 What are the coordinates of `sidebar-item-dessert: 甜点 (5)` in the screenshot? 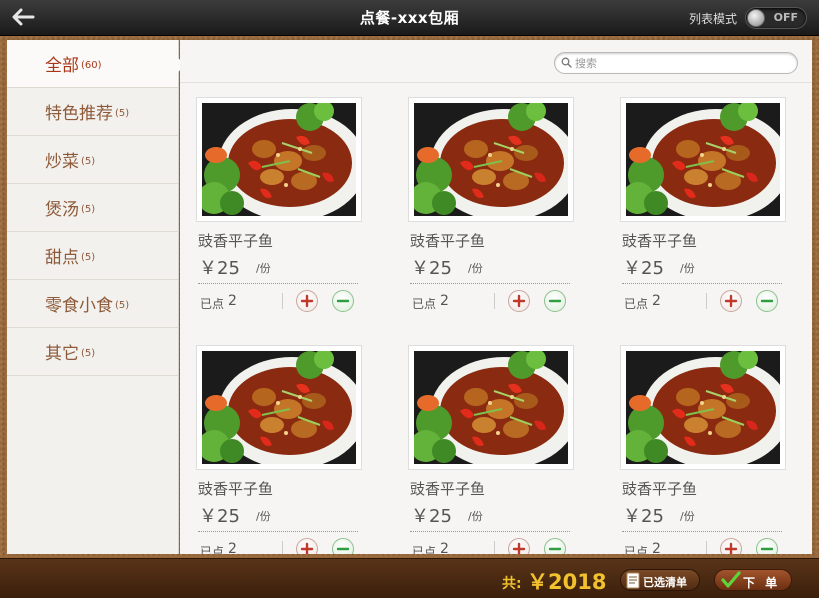 It's located at (92, 256).